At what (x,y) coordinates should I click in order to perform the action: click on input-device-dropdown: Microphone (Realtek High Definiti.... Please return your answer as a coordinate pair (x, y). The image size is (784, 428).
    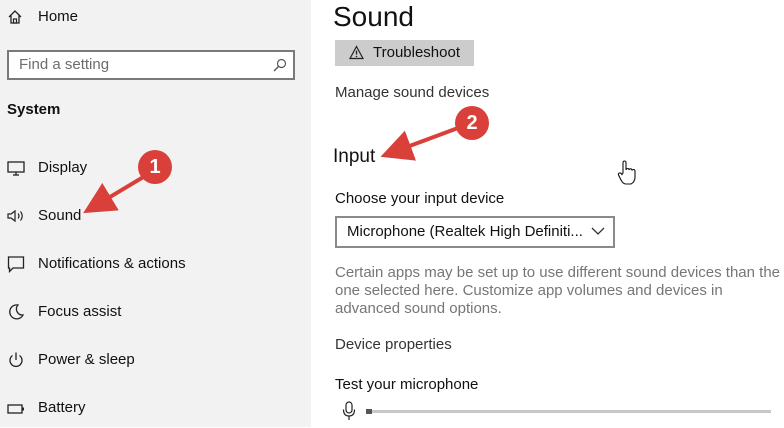
    Looking at the image, I should click on (475, 232).